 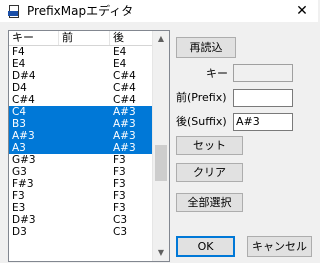 I want to click on suffix-label: 後(Suffix), so click(x=201, y=121).